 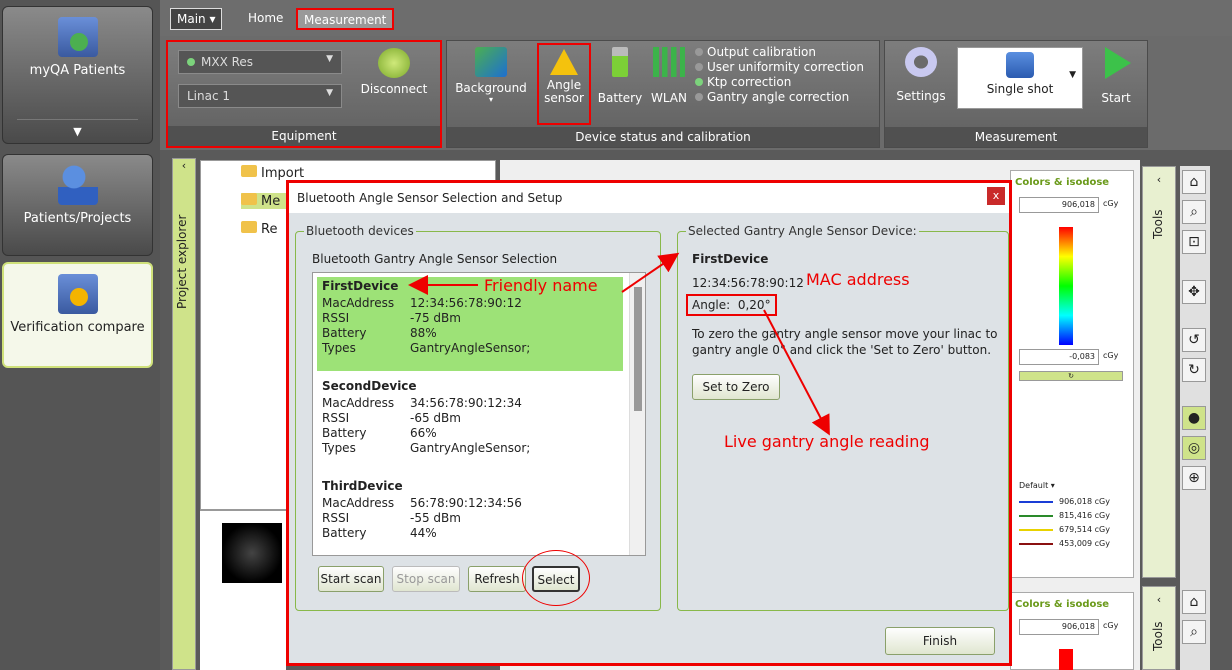 What do you see at coordinates (827, 441) in the screenshot?
I see `annotation-live-angle: Live gantry angle reading` at bounding box center [827, 441].